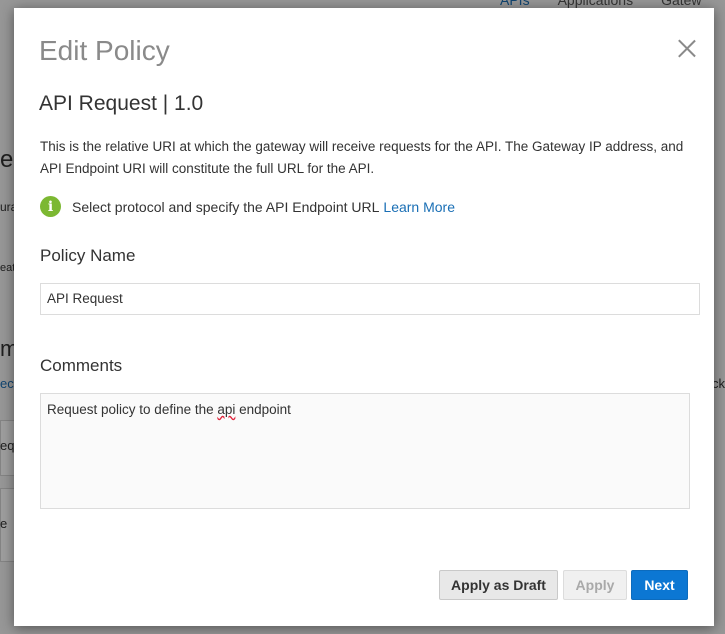  What do you see at coordinates (419, 207) in the screenshot?
I see `learn-more-link: Learn More` at bounding box center [419, 207].